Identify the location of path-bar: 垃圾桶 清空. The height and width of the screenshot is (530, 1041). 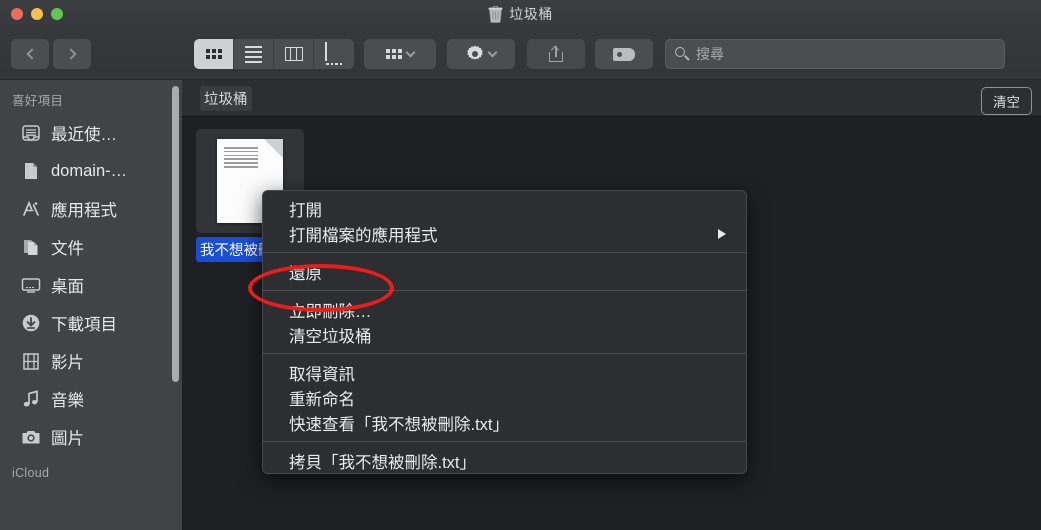
(611, 98).